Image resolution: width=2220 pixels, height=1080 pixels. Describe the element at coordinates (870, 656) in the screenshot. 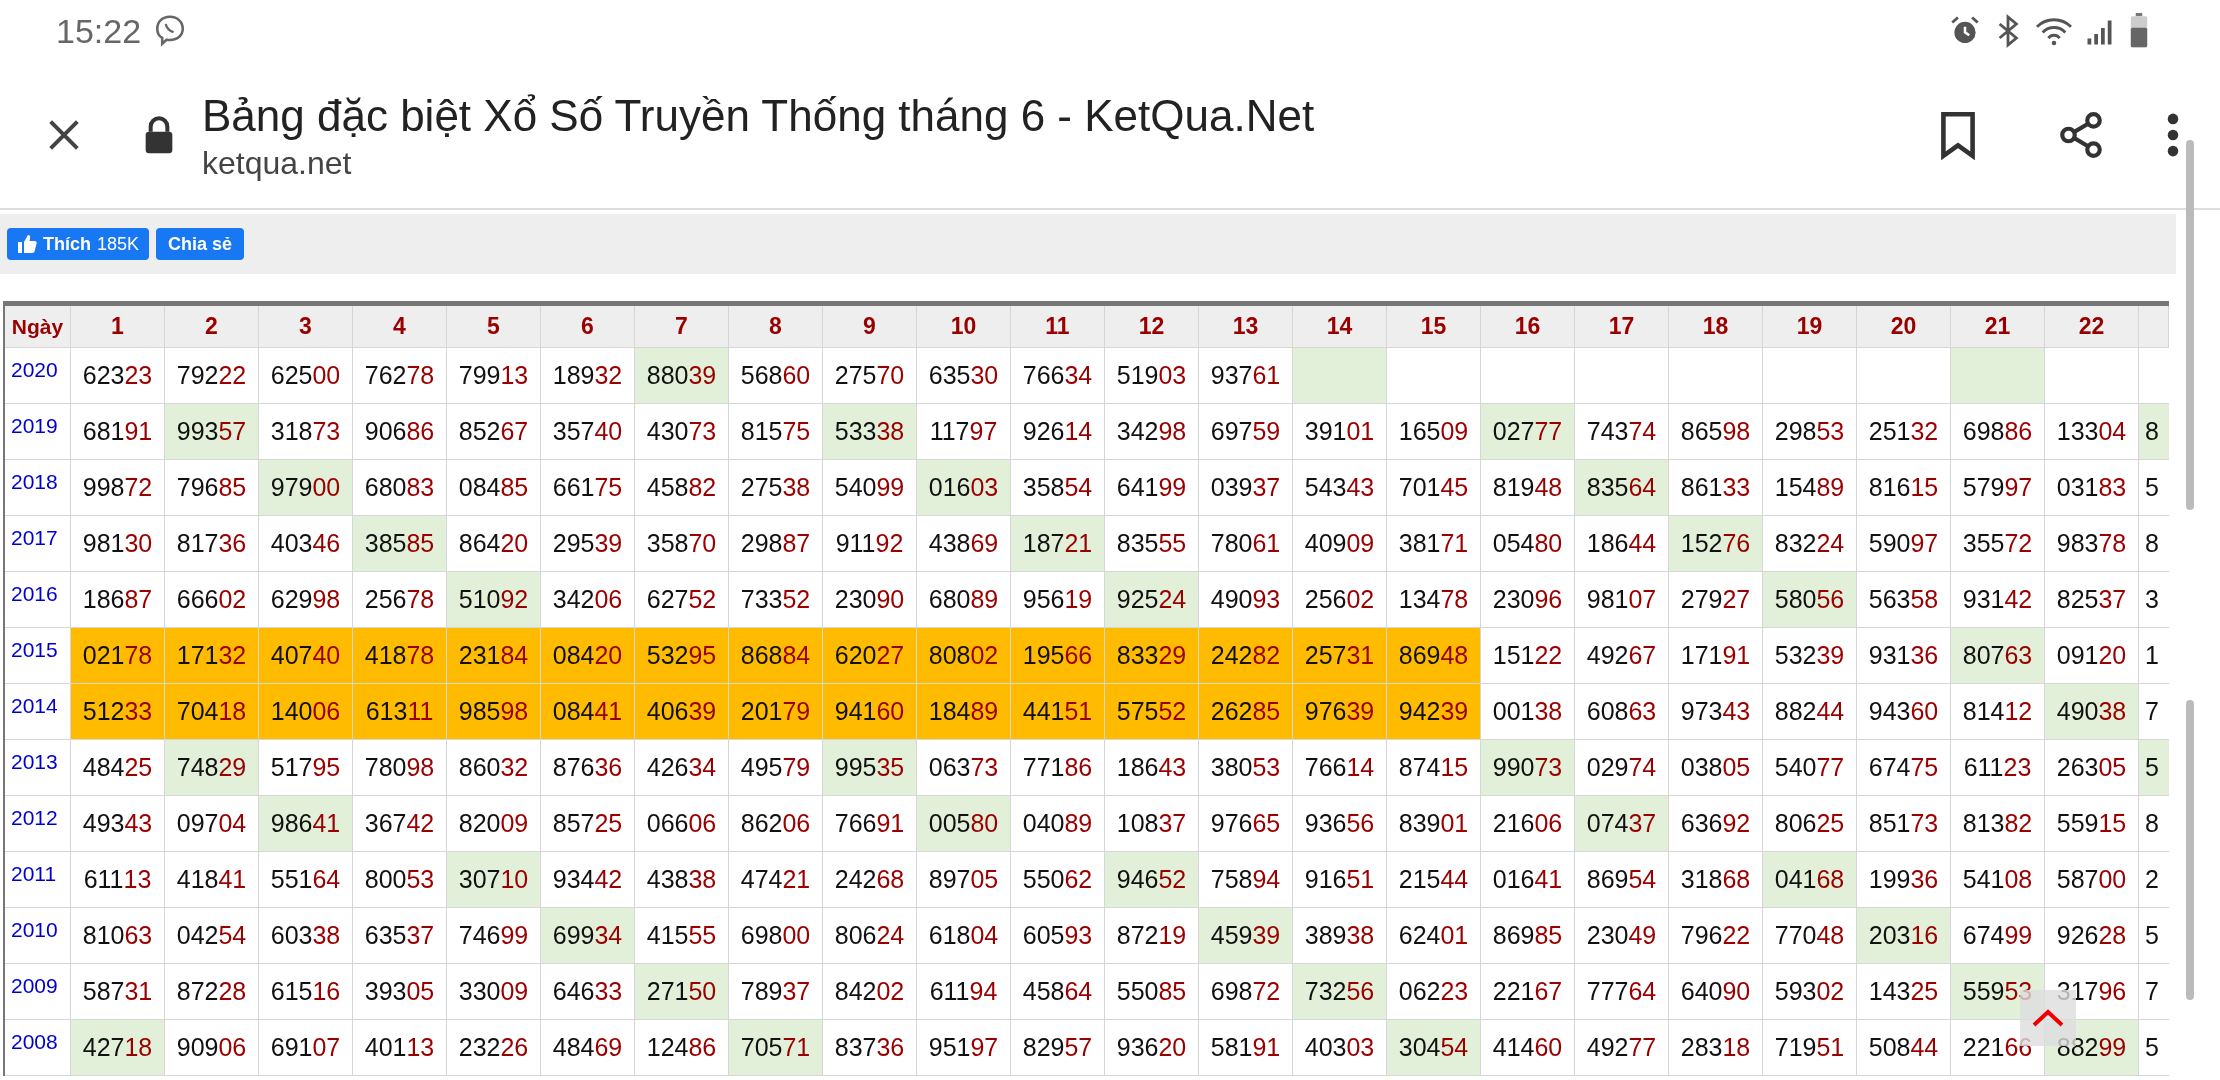

I see `table-cell: 62027` at that location.